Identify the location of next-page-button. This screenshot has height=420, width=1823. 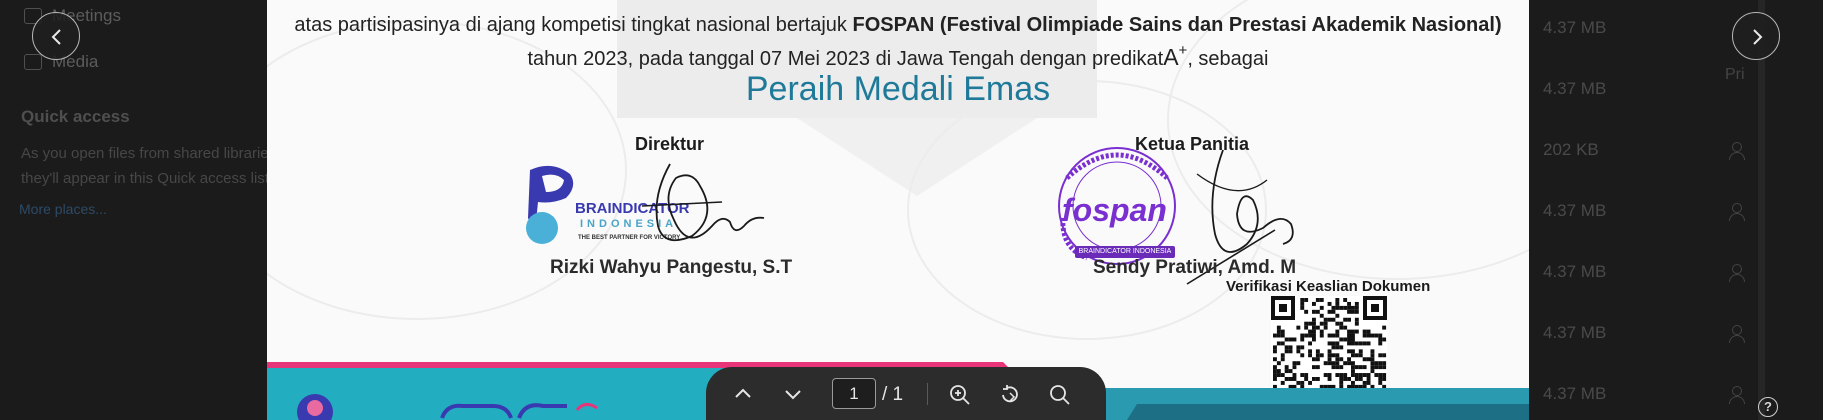
(793, 394).